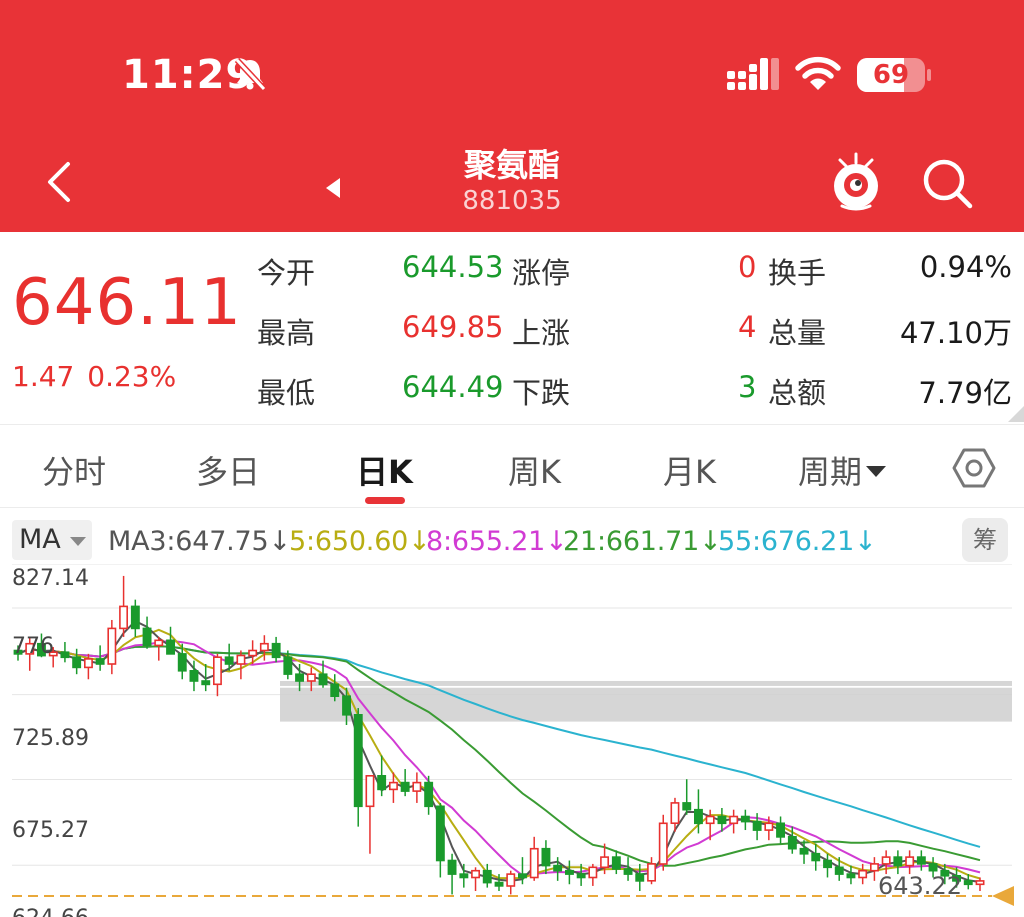  What do you see at coordinates (947, 183) in the screenshot?
I see `search-icon` at bounding box center [947, 183].